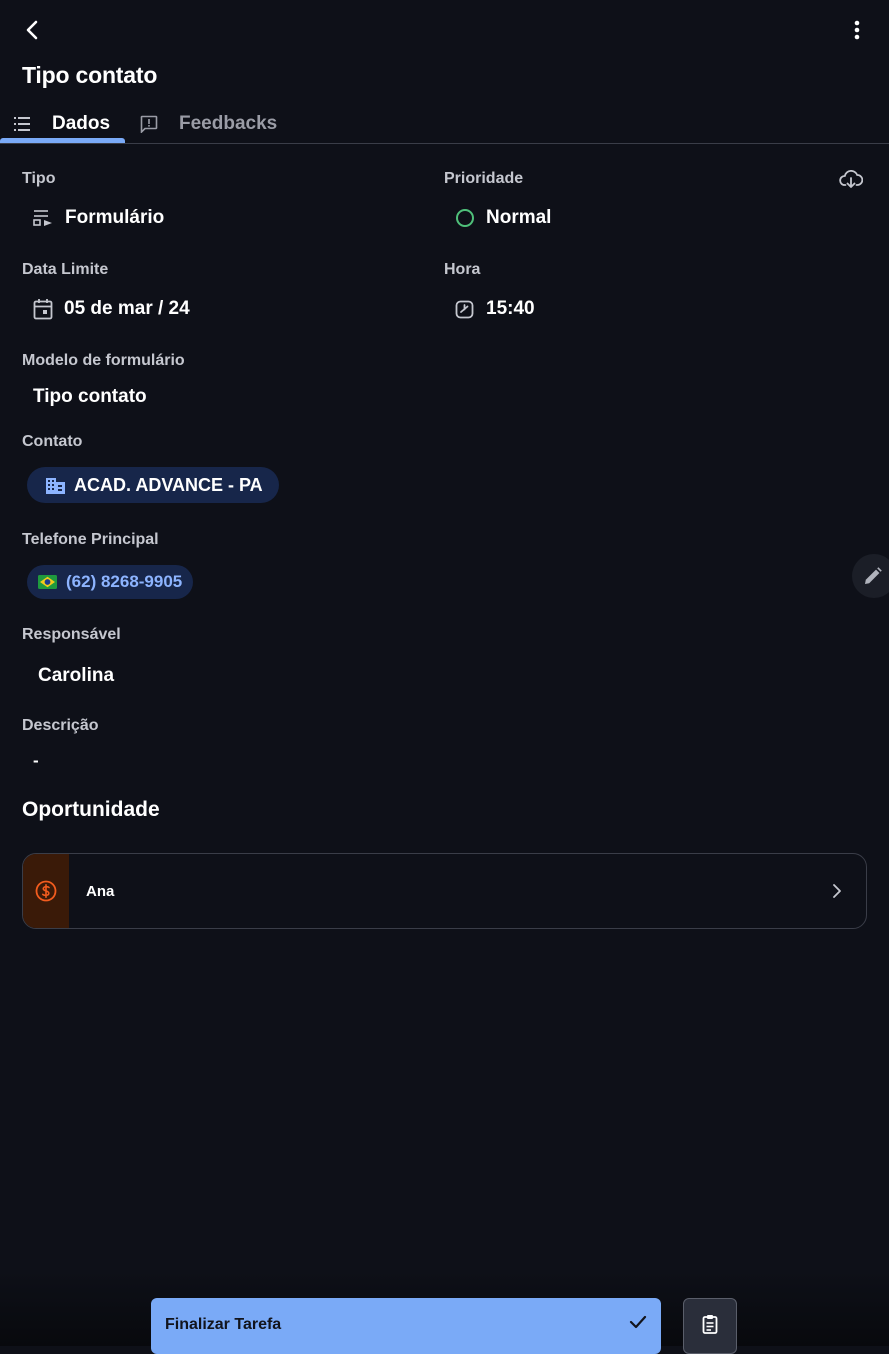 This screenshot has height=1354, width=889. I want to click on data-limite-label: Data Limite, so click(65, 269).